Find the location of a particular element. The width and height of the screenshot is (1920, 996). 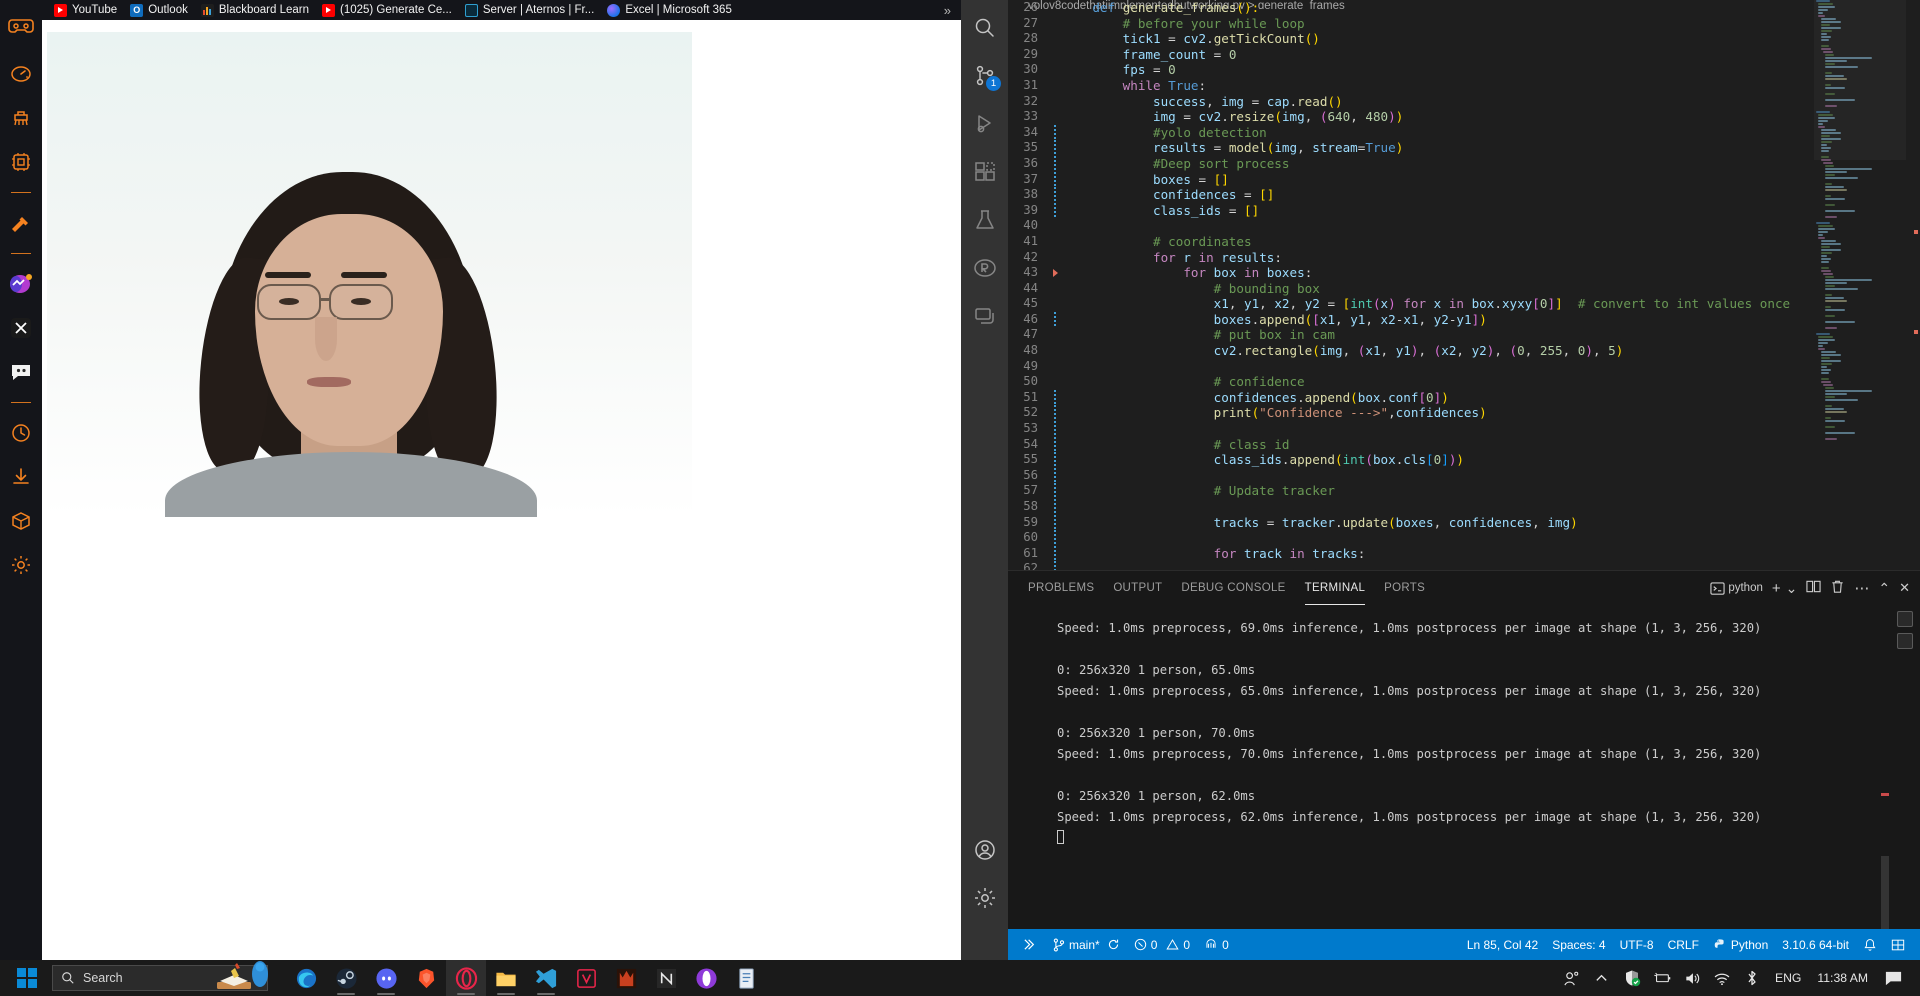

status-language-mode: Python is located at coordinates (1740, 944).